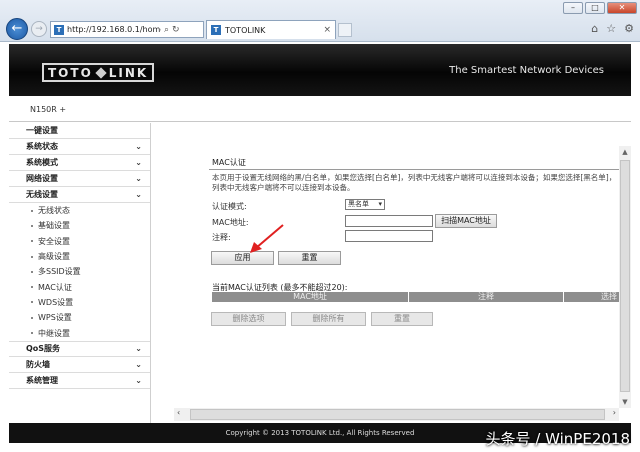 The height and width of the screenshot is (452, 640). Describe the element at coordinates (380, 204) in the screenshot. I see `chevron-down-icon: ▾` at that location.